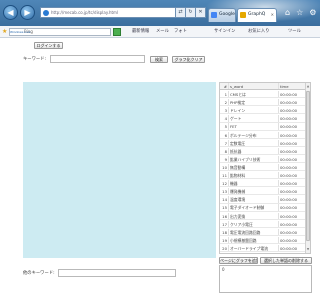 This screenshot has width=320, height=293. I want to click on table-row: 15 電子ダイオード制御 00:00:00, so click(263, 208).